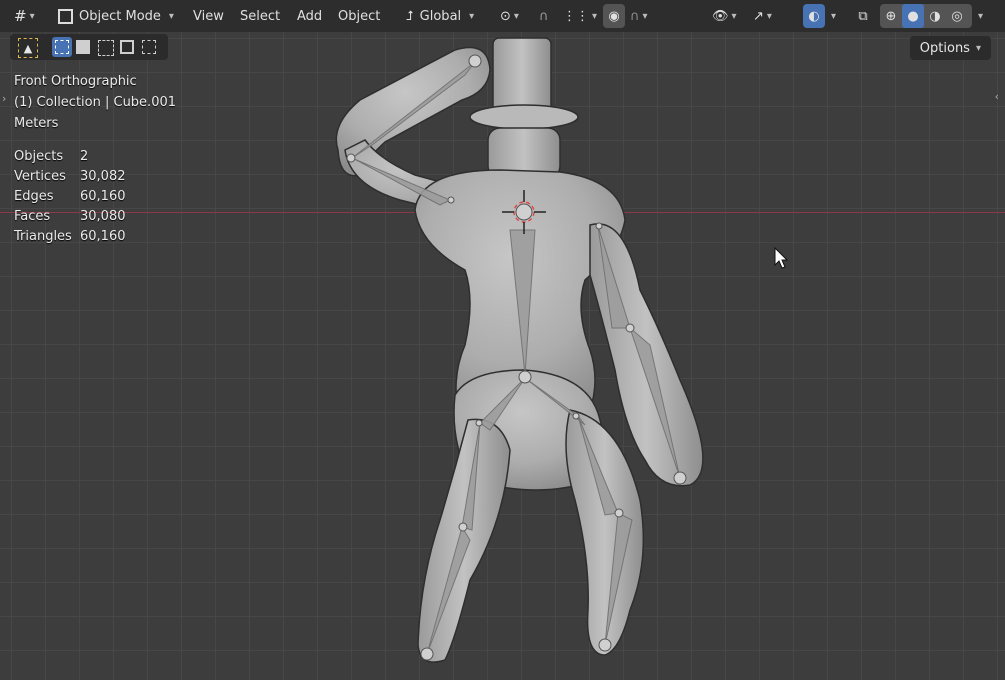 This screenshot has height=680, width=1005. I want to click on menu-add: Add, so click(309, 16).